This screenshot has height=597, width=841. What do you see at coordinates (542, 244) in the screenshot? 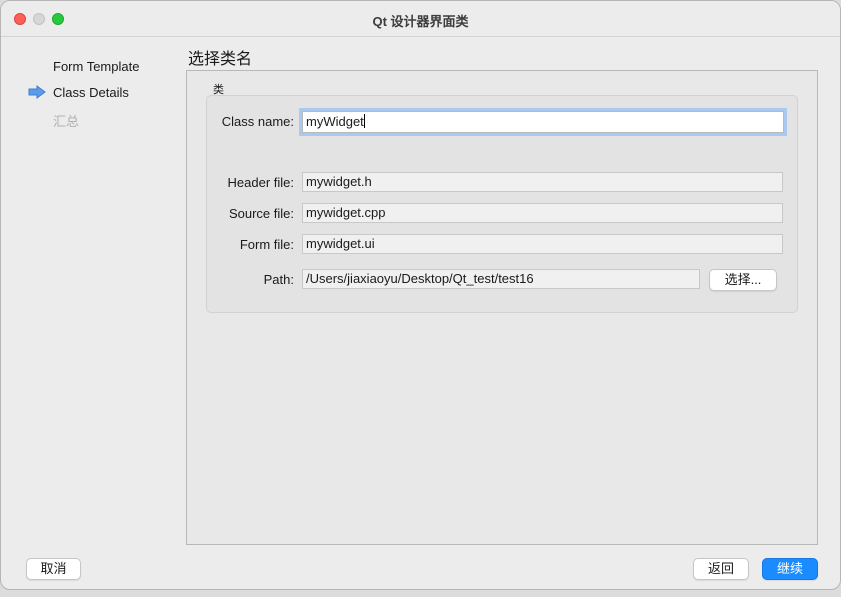
I see `form-file-input: mywidget.ui` at bounding box center [542, 244].